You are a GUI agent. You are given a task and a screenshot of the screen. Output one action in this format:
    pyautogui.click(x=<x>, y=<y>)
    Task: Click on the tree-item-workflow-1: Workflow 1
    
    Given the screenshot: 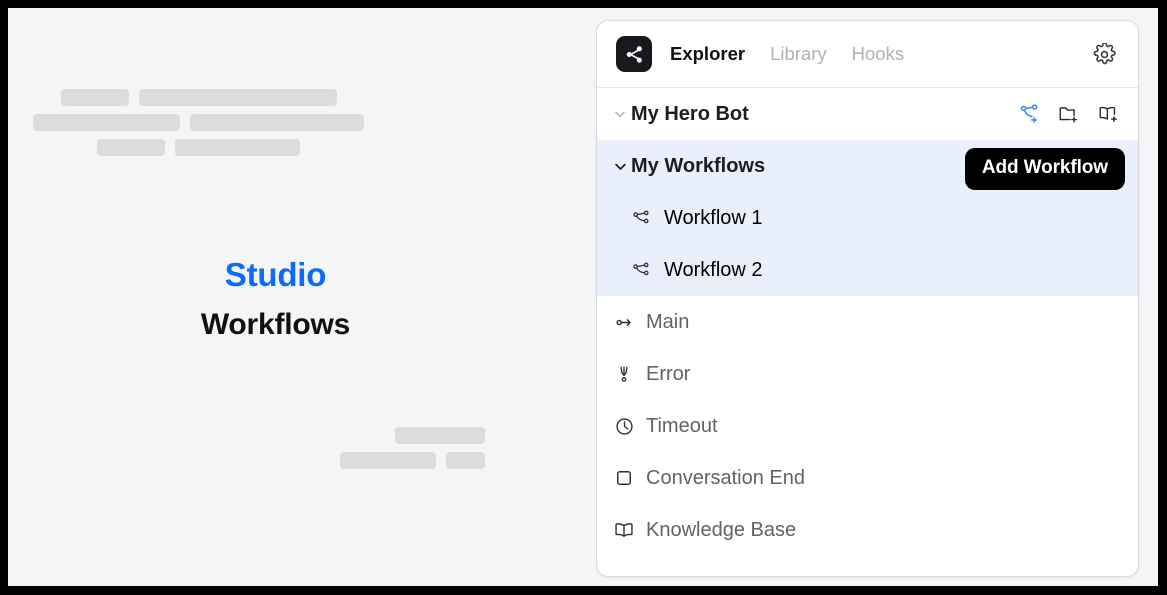 What is the action you would take?
    pyautogui.click(x=867, y=218)
    